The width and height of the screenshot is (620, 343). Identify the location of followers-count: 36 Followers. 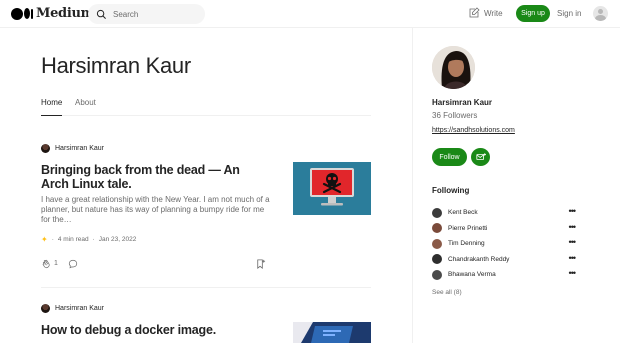
(454, 115).